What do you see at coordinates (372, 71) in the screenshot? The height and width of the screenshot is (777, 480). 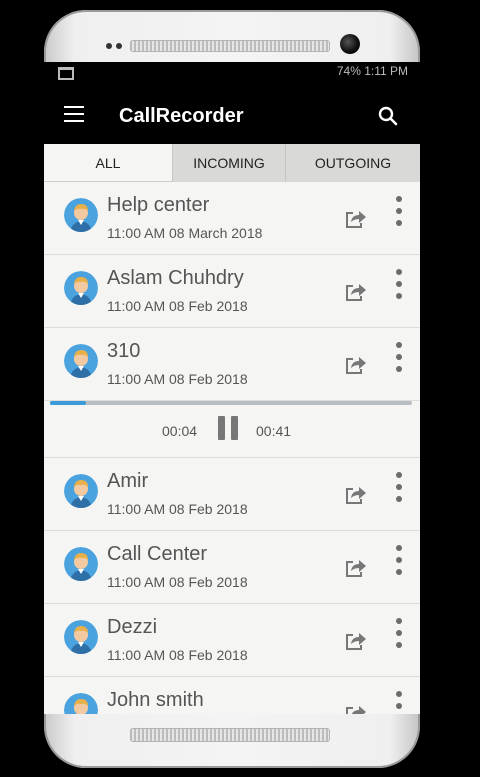 I see `status-text: 74% 1:11 PM` at bounding box center [372, 71].